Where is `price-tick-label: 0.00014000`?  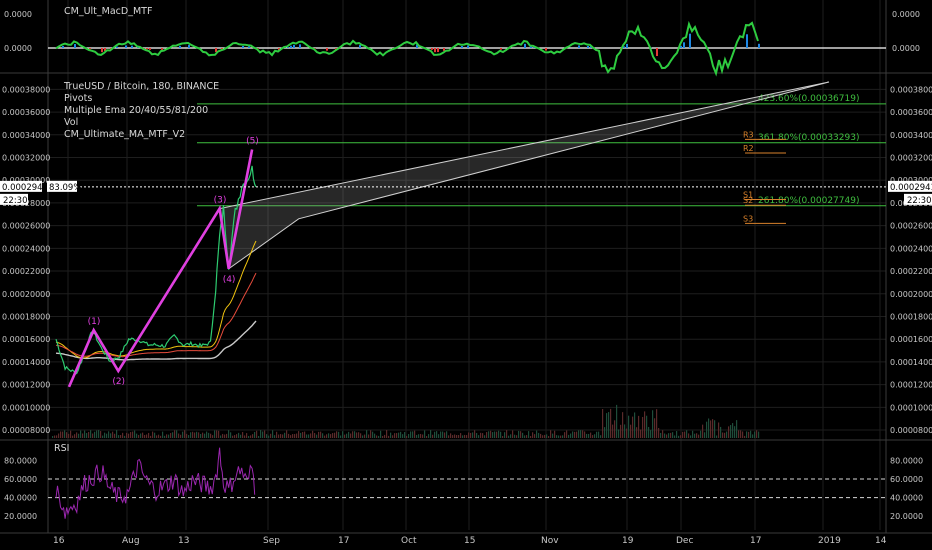
price-tick-label: 0.00014000 is located at coordinates (26, 362).